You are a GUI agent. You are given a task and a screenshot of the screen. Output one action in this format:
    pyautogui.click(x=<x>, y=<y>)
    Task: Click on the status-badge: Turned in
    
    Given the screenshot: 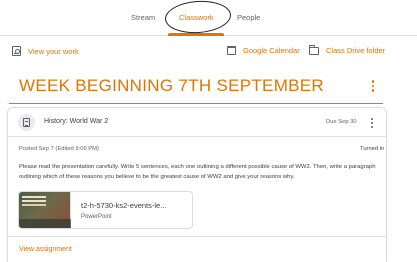 What is the action you would take?
    pyautogui.click(x=372, y=149)
    